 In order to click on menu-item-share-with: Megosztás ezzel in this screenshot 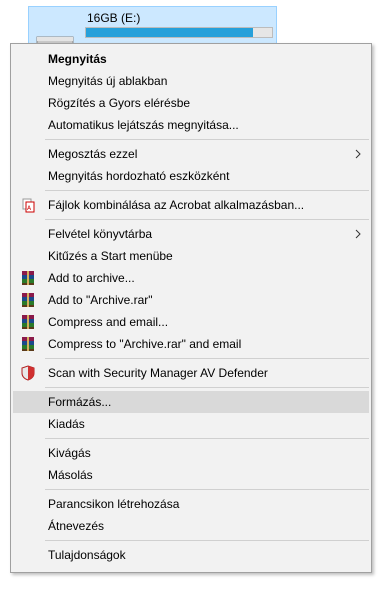, I will do `click(191, 154)`.